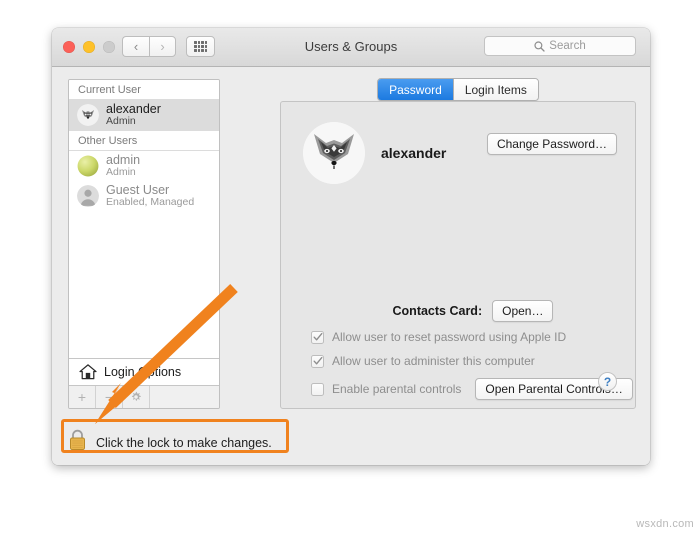 This screenshot has height=534, width=700. I want to click on checkbox-reset-password, so click(317, 337).